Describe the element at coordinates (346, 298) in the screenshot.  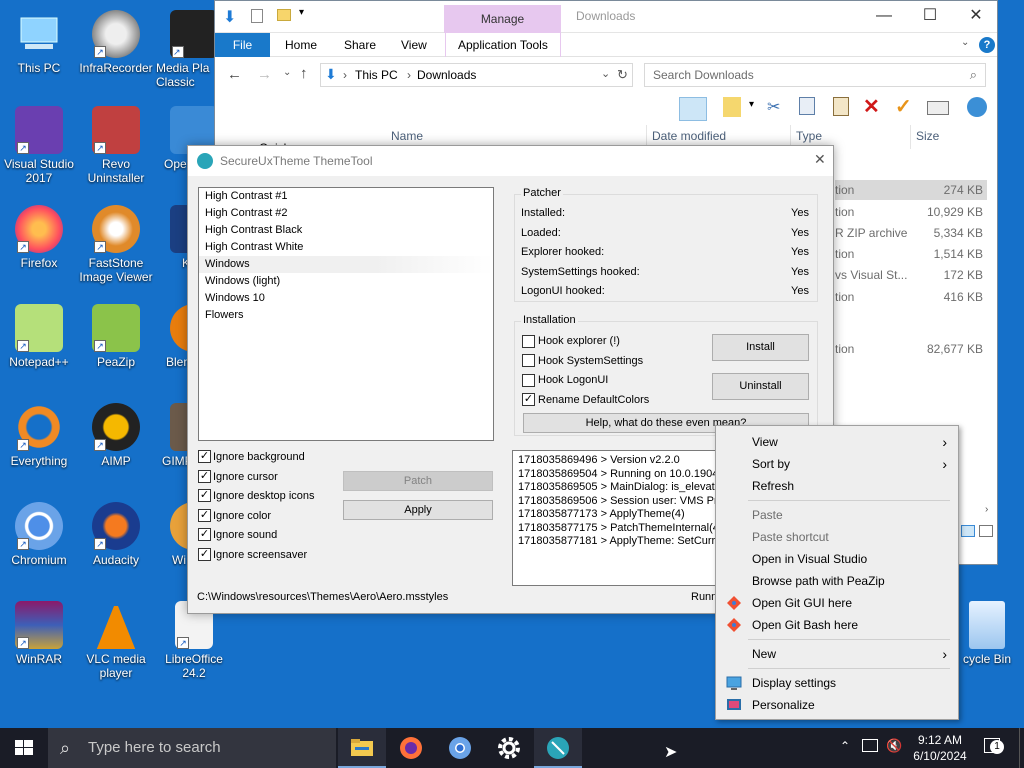
I see `theme-item: Windows 10` at that location.